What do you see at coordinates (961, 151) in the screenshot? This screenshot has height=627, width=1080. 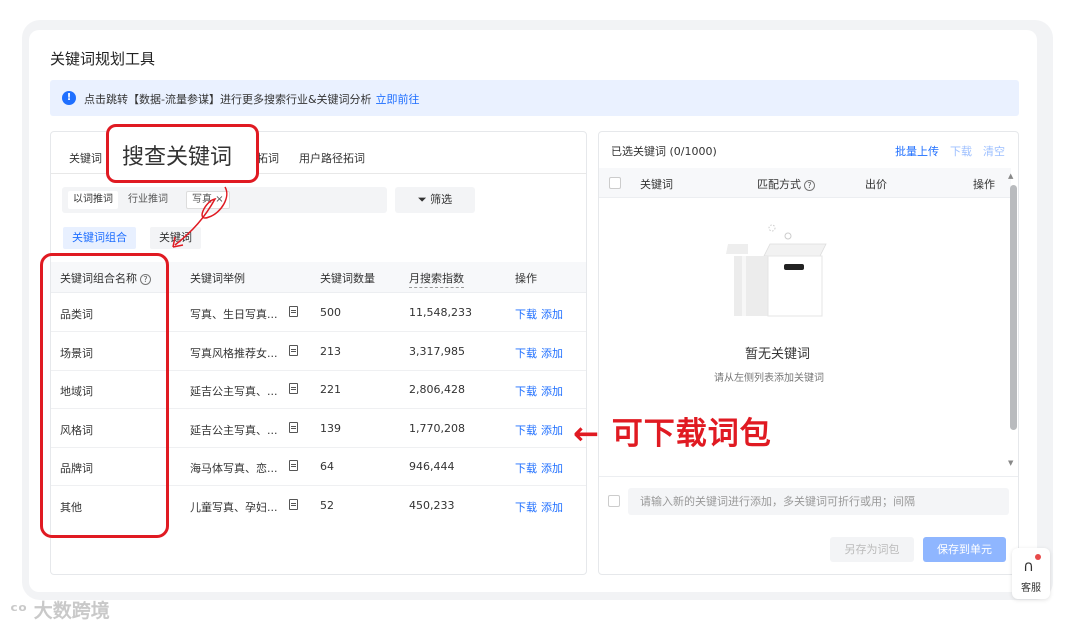 I see `right-download-link: 下载` at bounding box center [961, 151].